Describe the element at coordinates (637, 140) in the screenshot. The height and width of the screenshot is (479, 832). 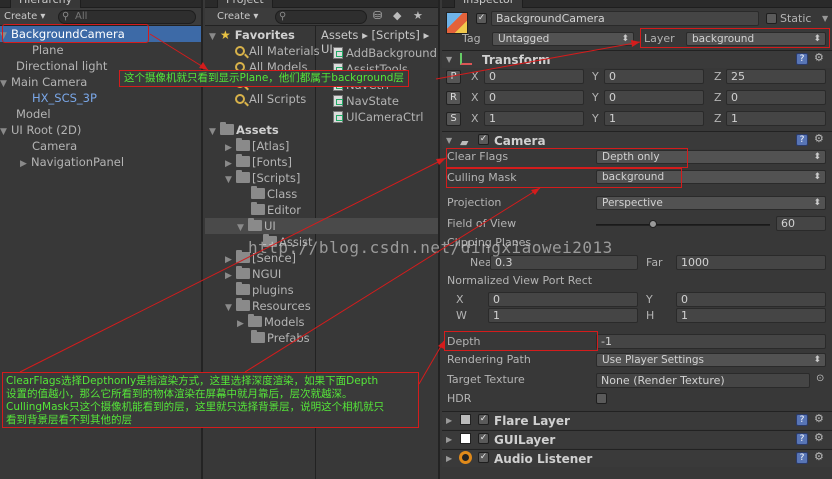
I see `camera-header: Camera` at that location.